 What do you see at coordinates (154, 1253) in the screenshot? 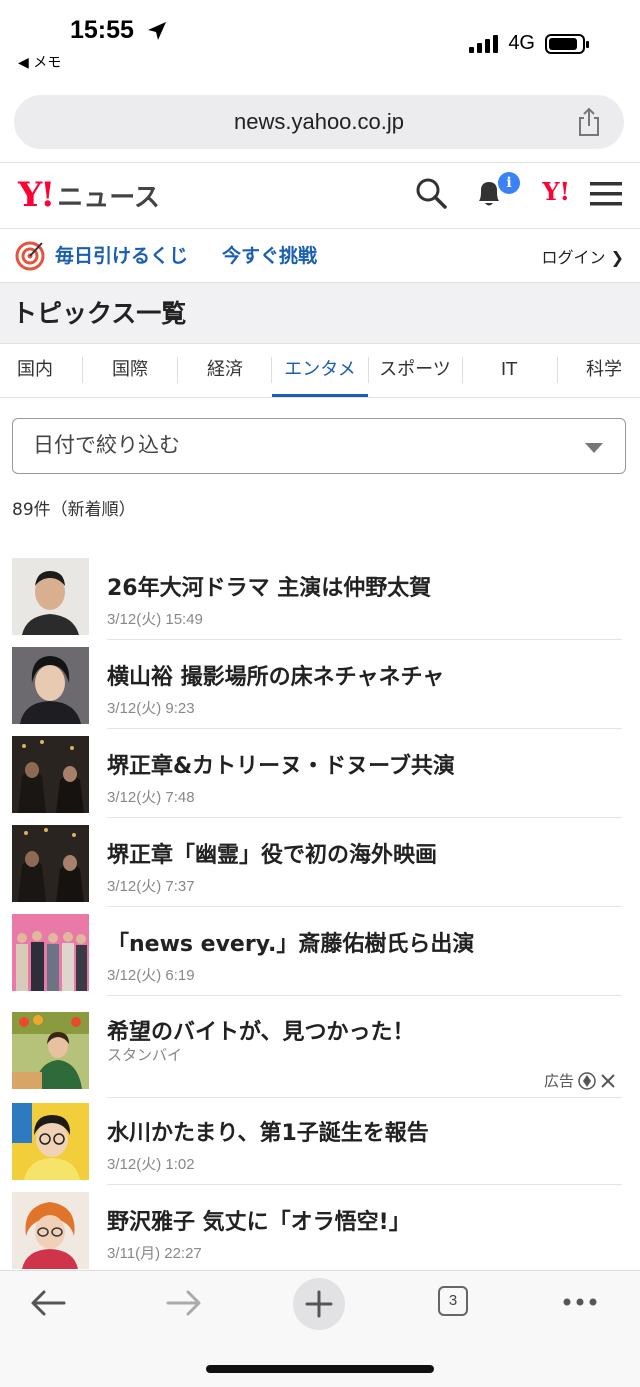
I see `article-date: 3/11(月) 22:27` at bounding box center [154, 1253].